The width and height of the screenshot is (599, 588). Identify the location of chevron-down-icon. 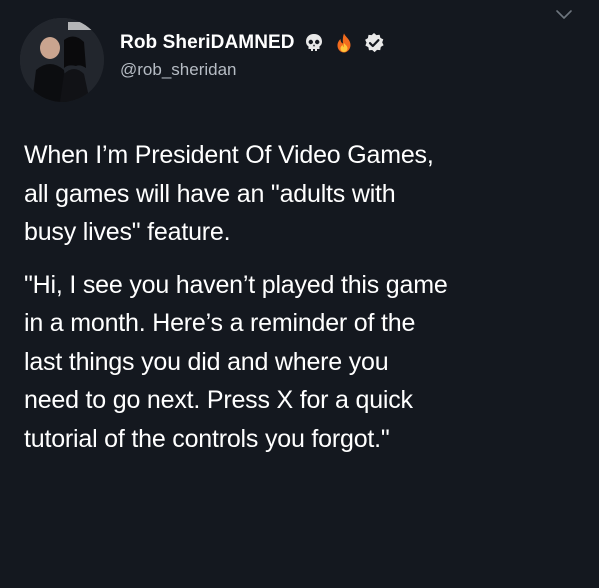
(564, 15).